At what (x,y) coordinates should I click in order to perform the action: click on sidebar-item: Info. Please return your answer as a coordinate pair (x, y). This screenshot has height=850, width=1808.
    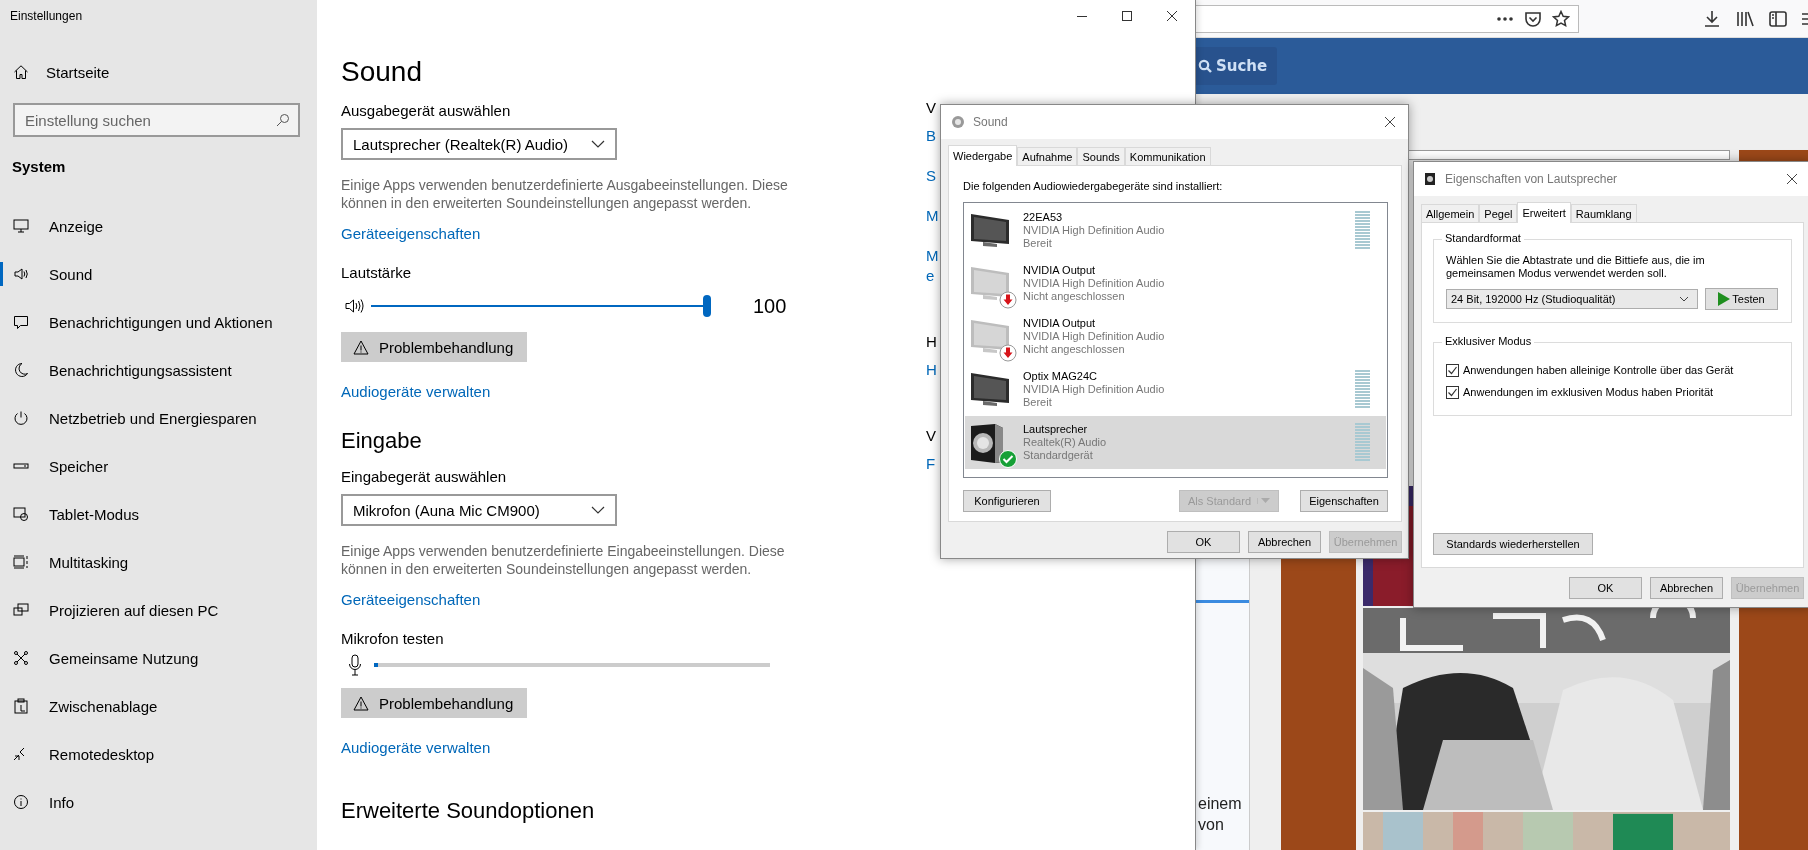
    Looking at the image, I should click on (158, 802).